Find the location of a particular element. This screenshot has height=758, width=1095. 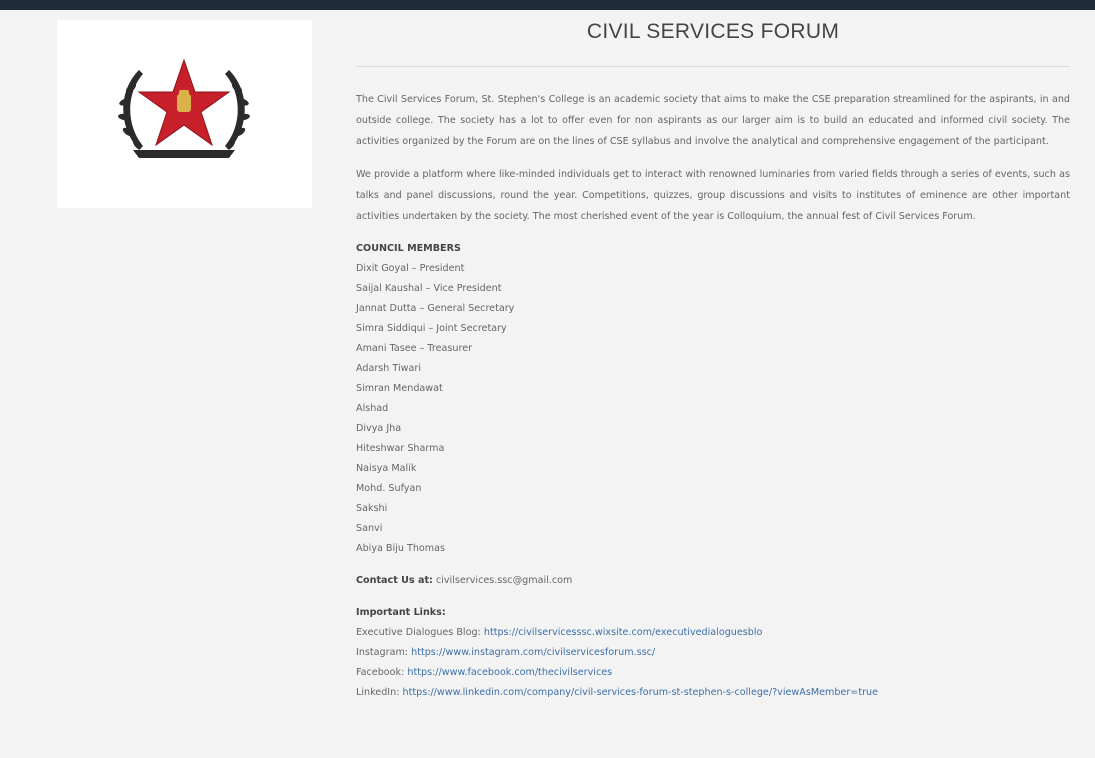

list-item: Adarsh Tiwari is located at coordinates (389, 368).